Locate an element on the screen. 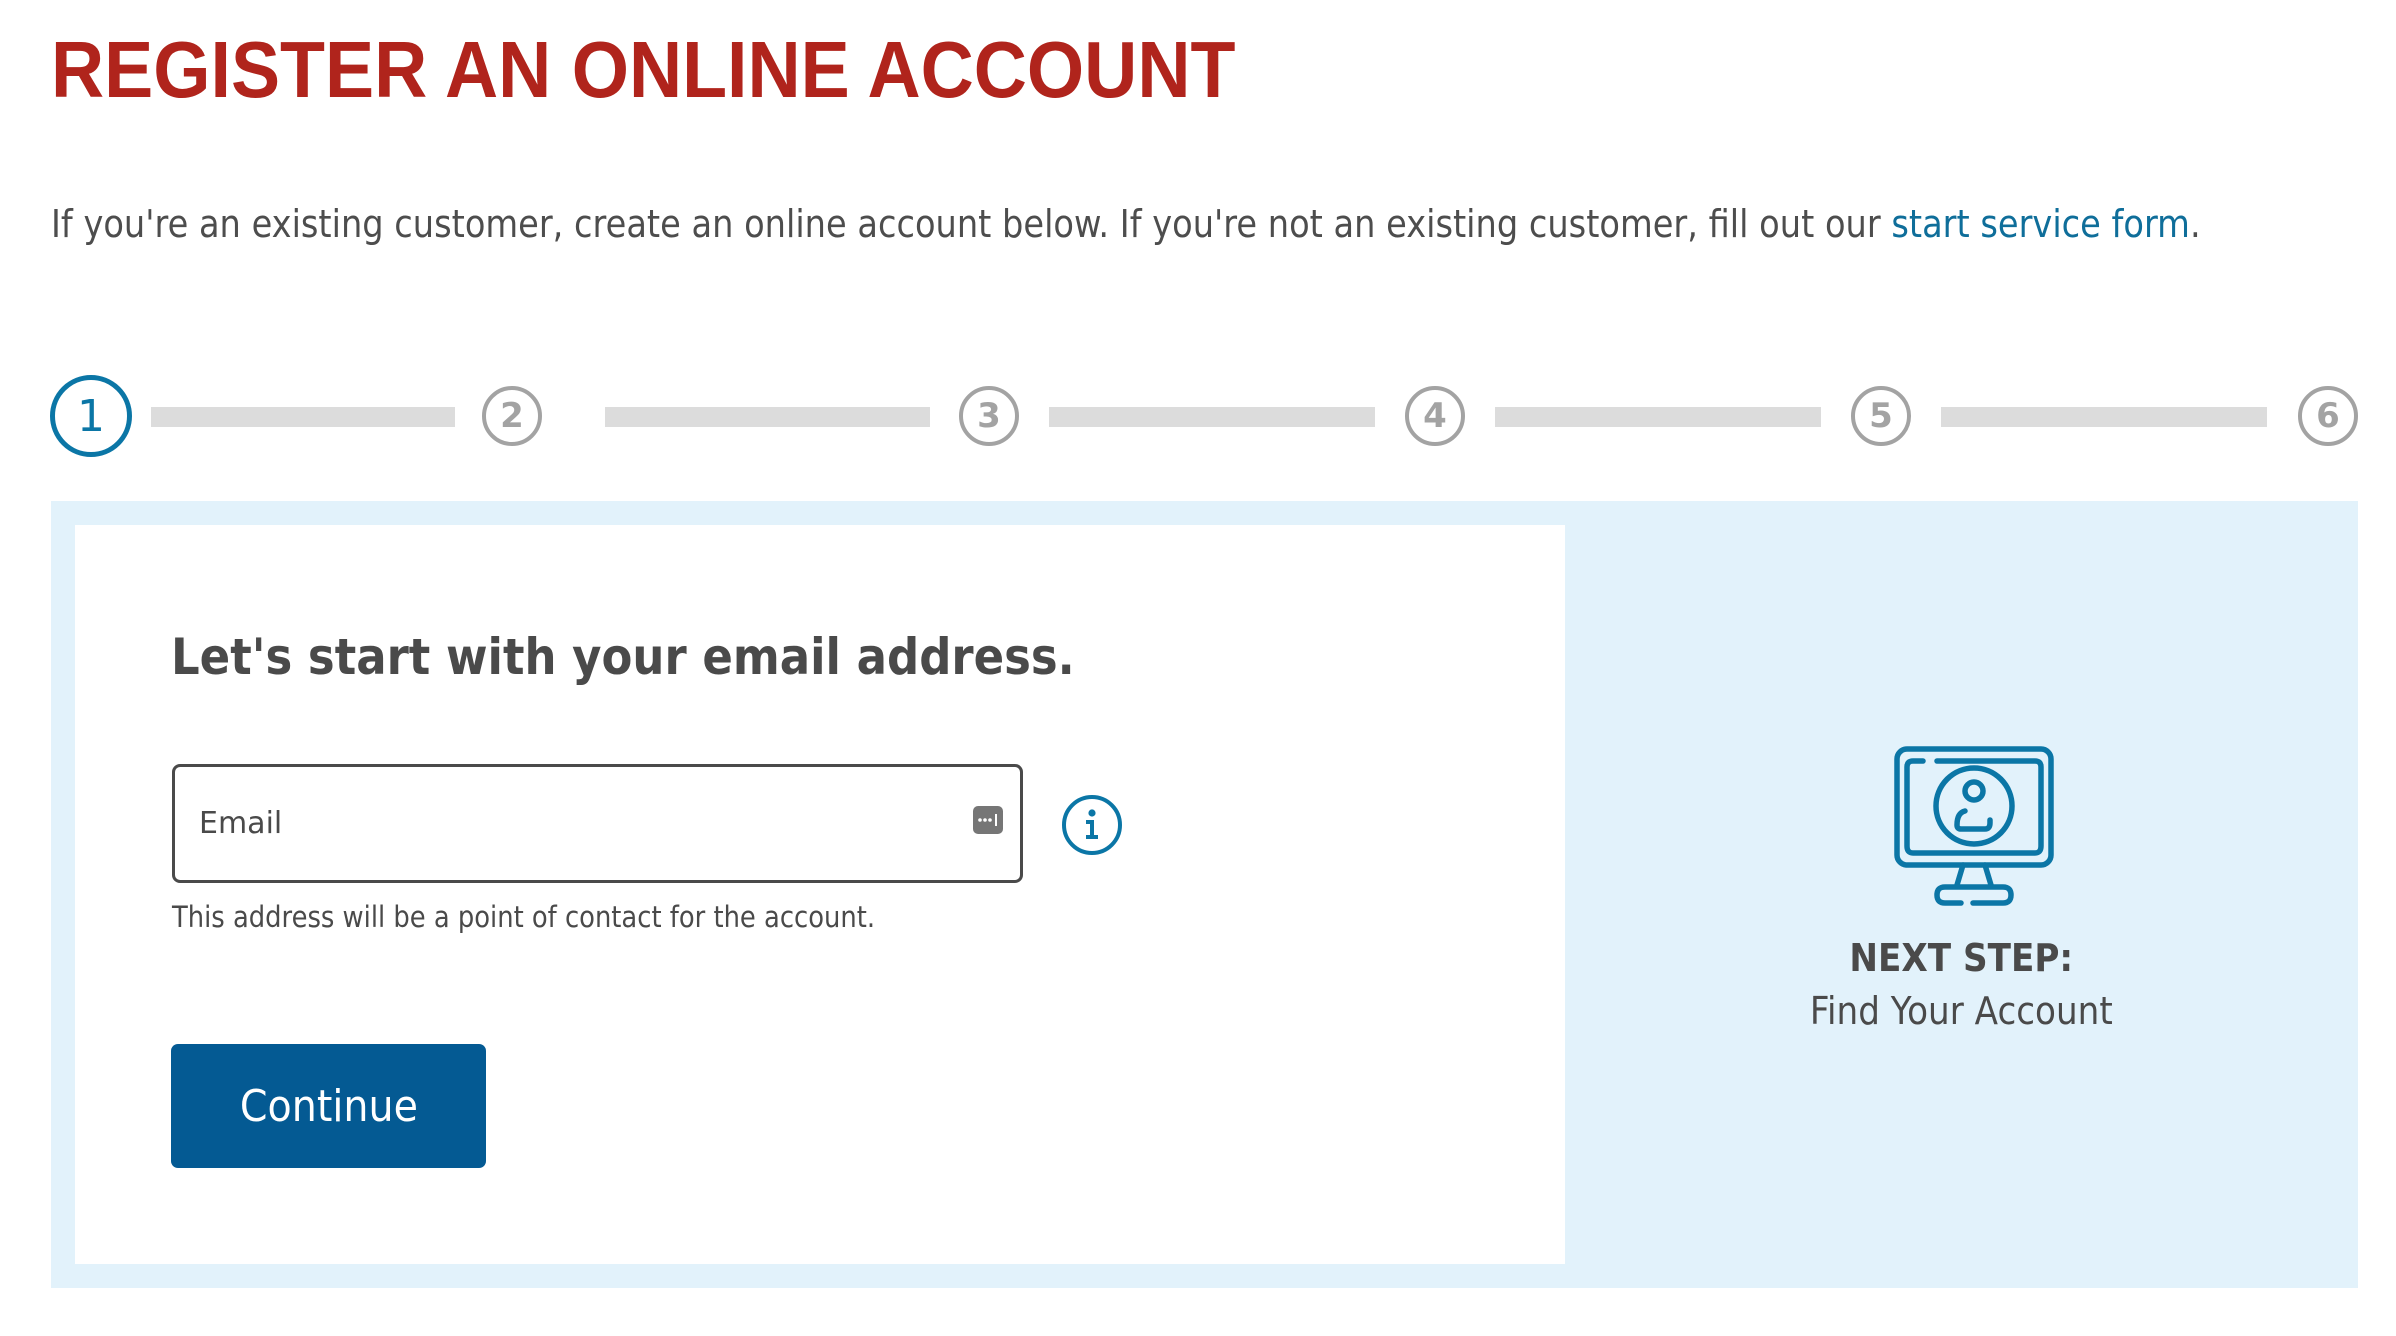 This screenshot has width=2396, height=1336. email-input is located at coordinates (597, 823).